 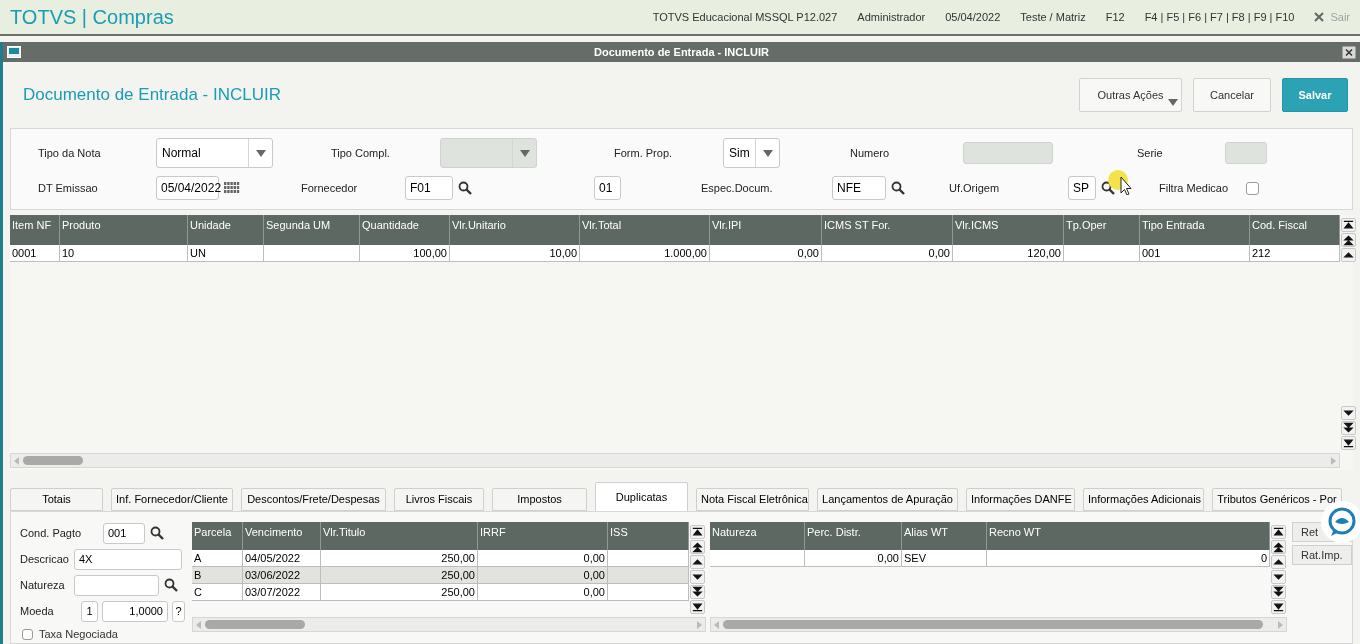 I want to click on help-button: ?, so click(x=178, y=611).